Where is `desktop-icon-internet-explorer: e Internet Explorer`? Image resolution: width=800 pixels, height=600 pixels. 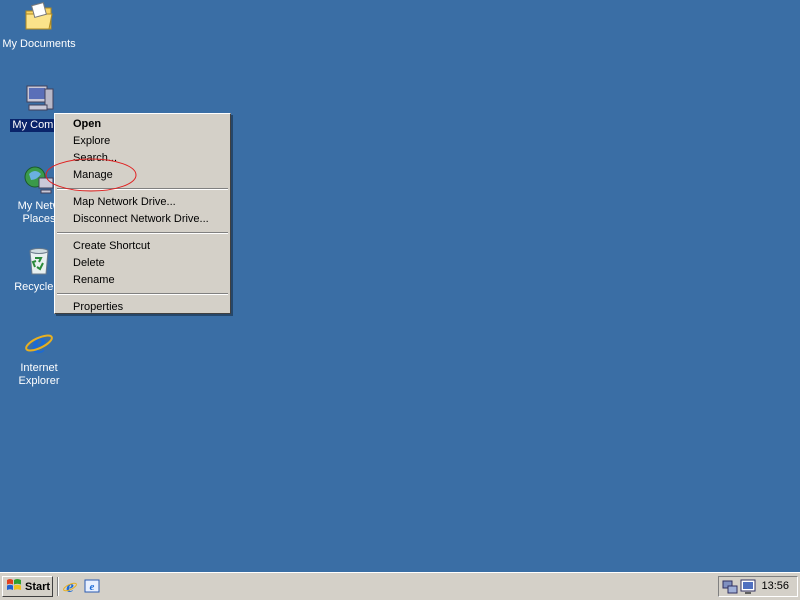 desktop-icon-internet-explorer: e Internet Explorer is located at coordinates (39, 356).